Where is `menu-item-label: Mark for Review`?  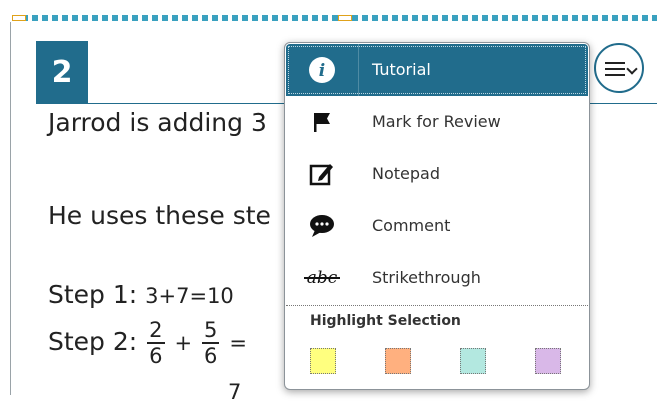
menu-item-label: Mark for Review is located at coordinates (436, 121).